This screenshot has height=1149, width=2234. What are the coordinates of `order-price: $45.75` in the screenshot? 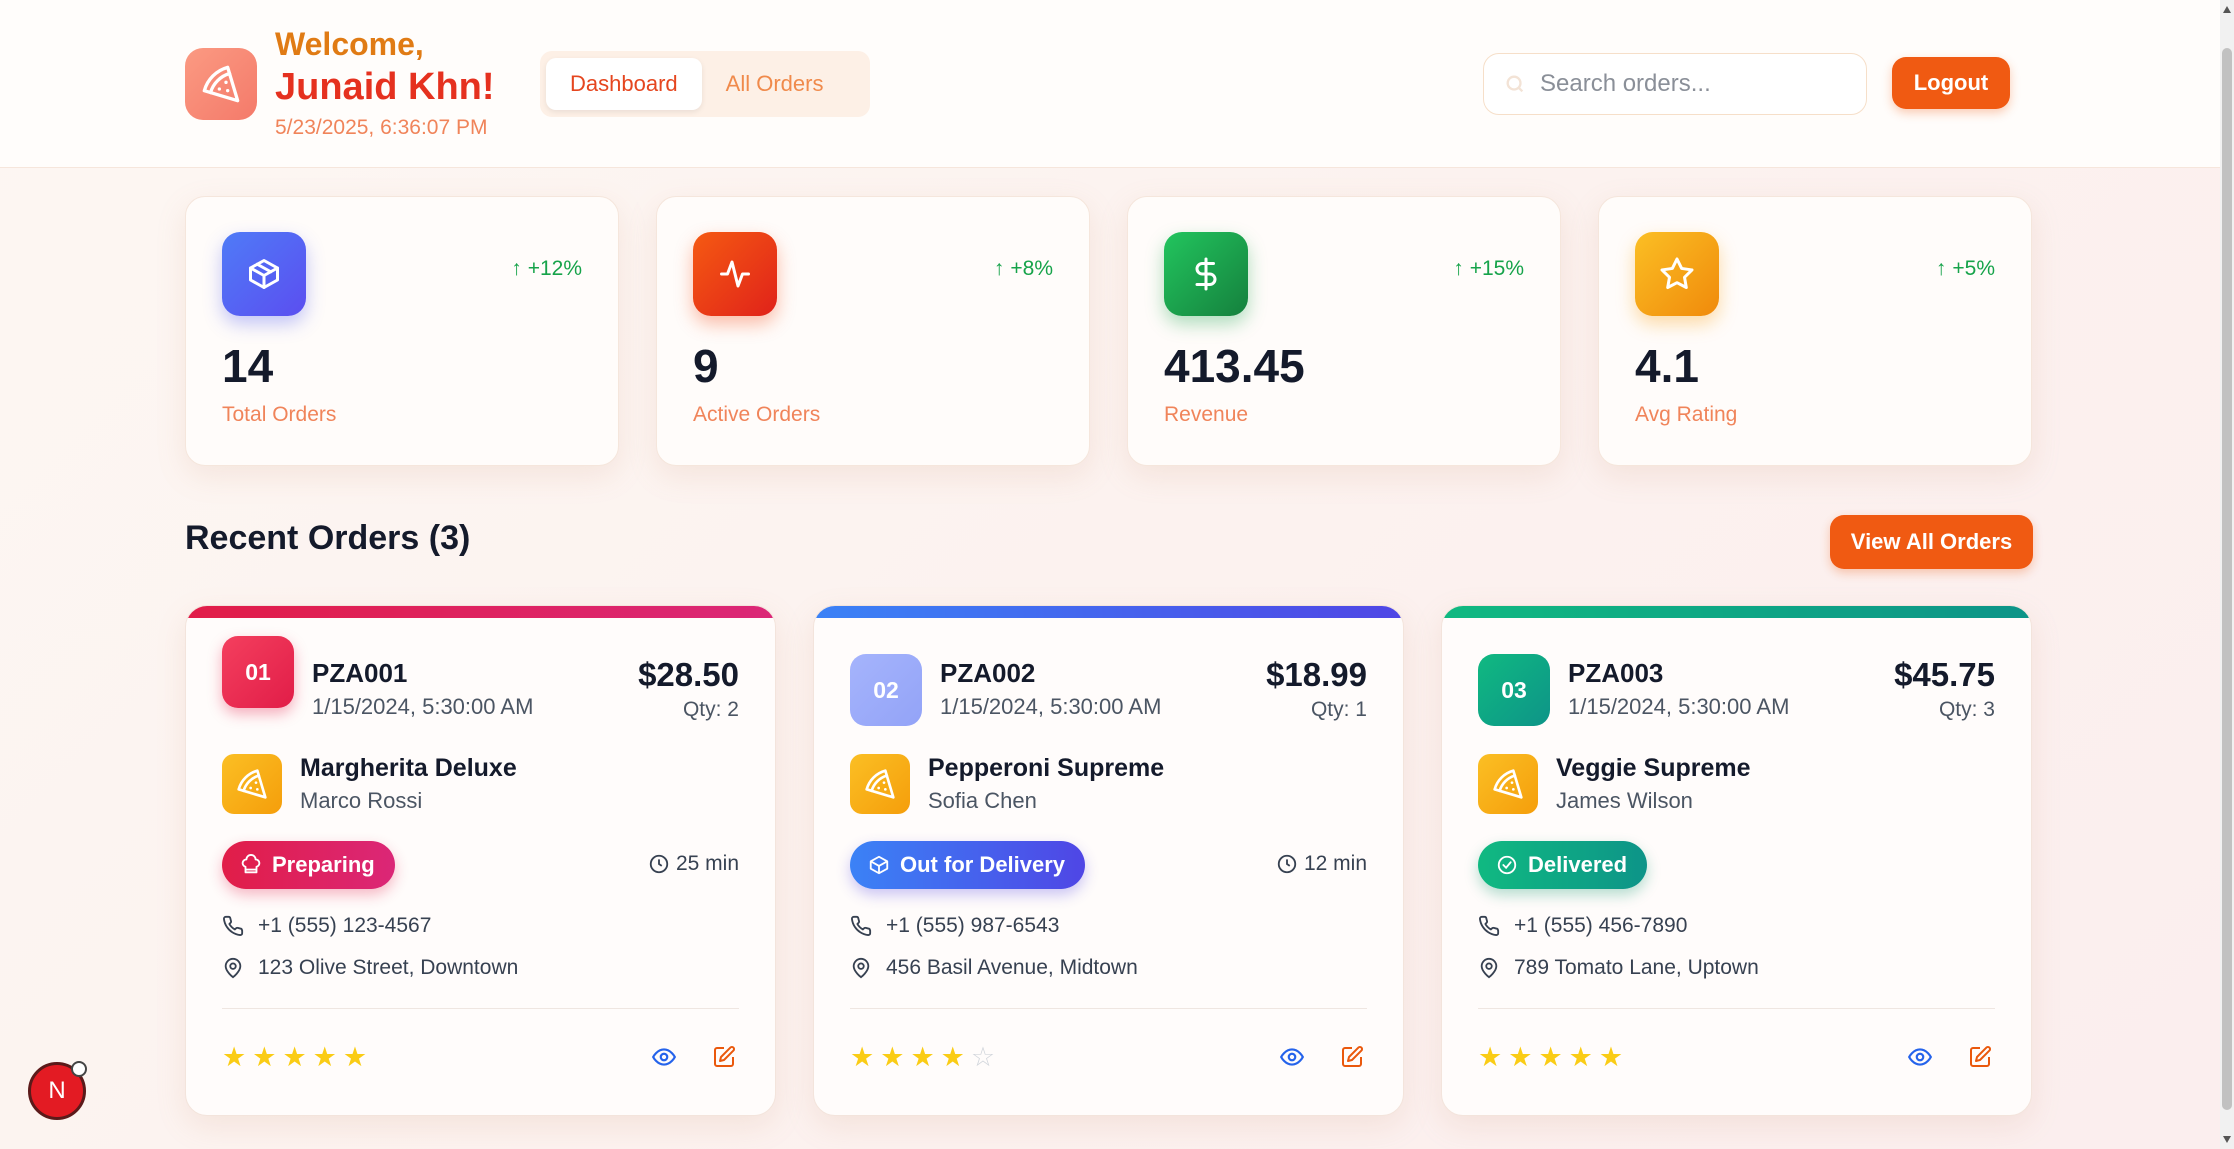 It's located at (1944, 674).